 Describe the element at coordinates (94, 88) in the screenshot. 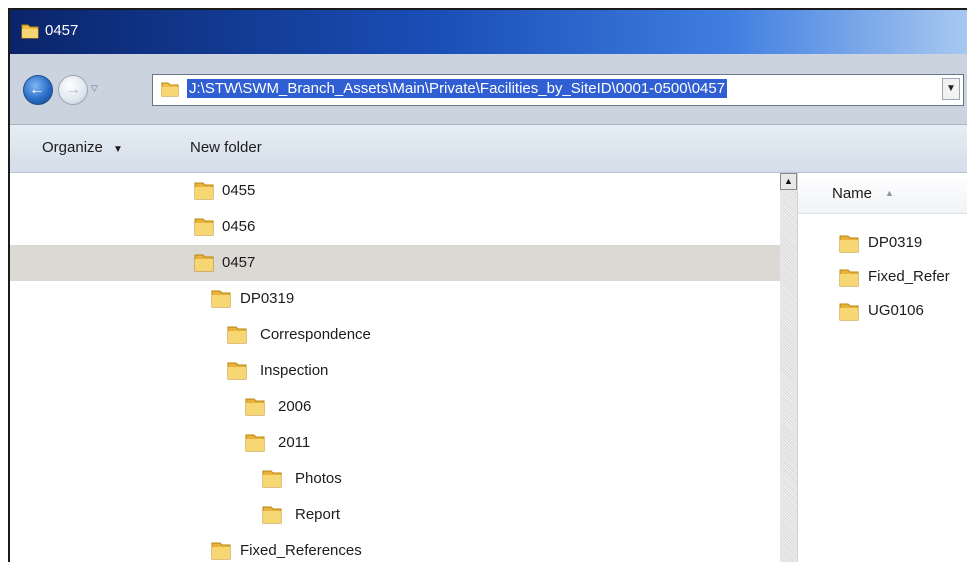

I see `recent-pages-dropdown-icon: ▽` at that location.